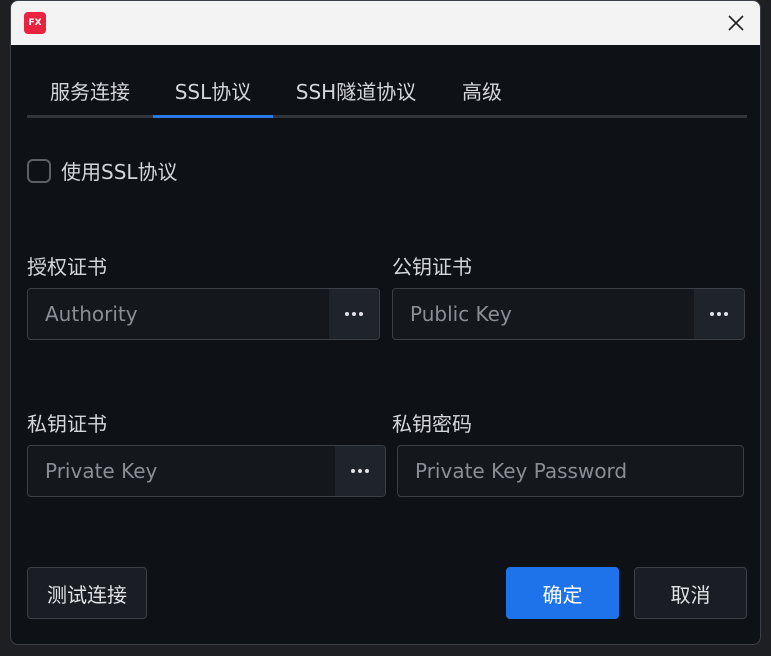 The image size is (771, 656). I want to click on close-button, so click(736, 23).